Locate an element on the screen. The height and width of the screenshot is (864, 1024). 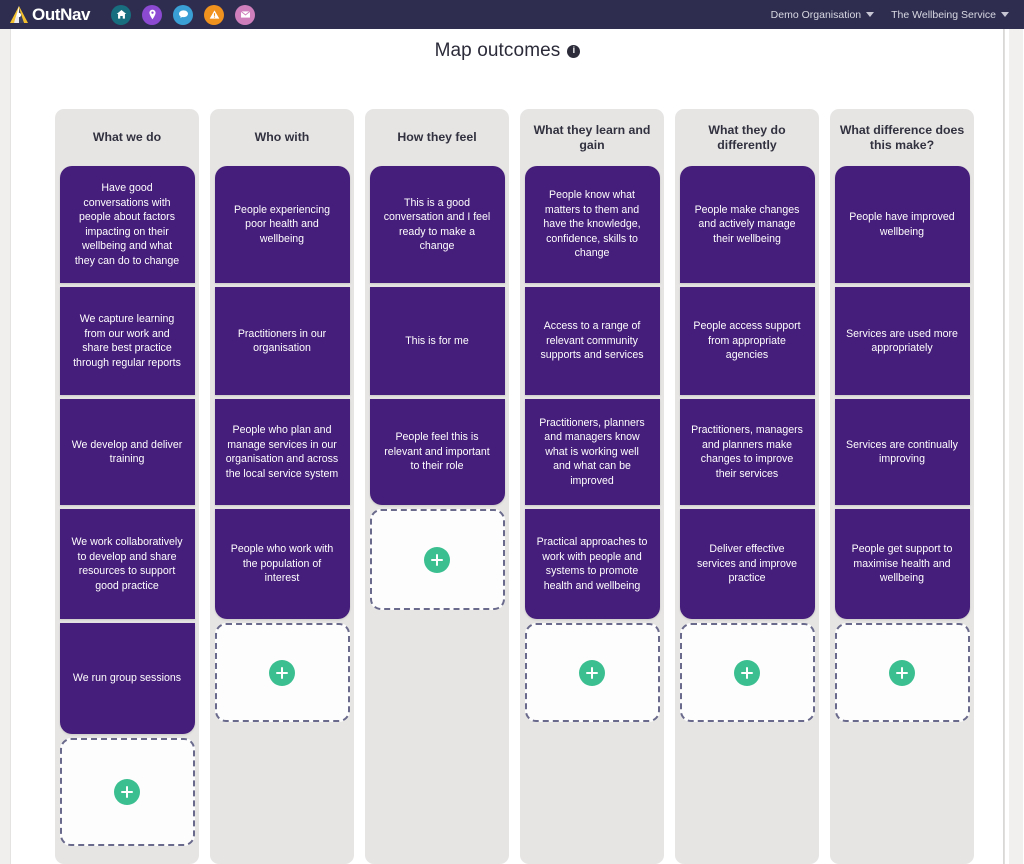
nav-icon-group is located at coordinates (183, 14).